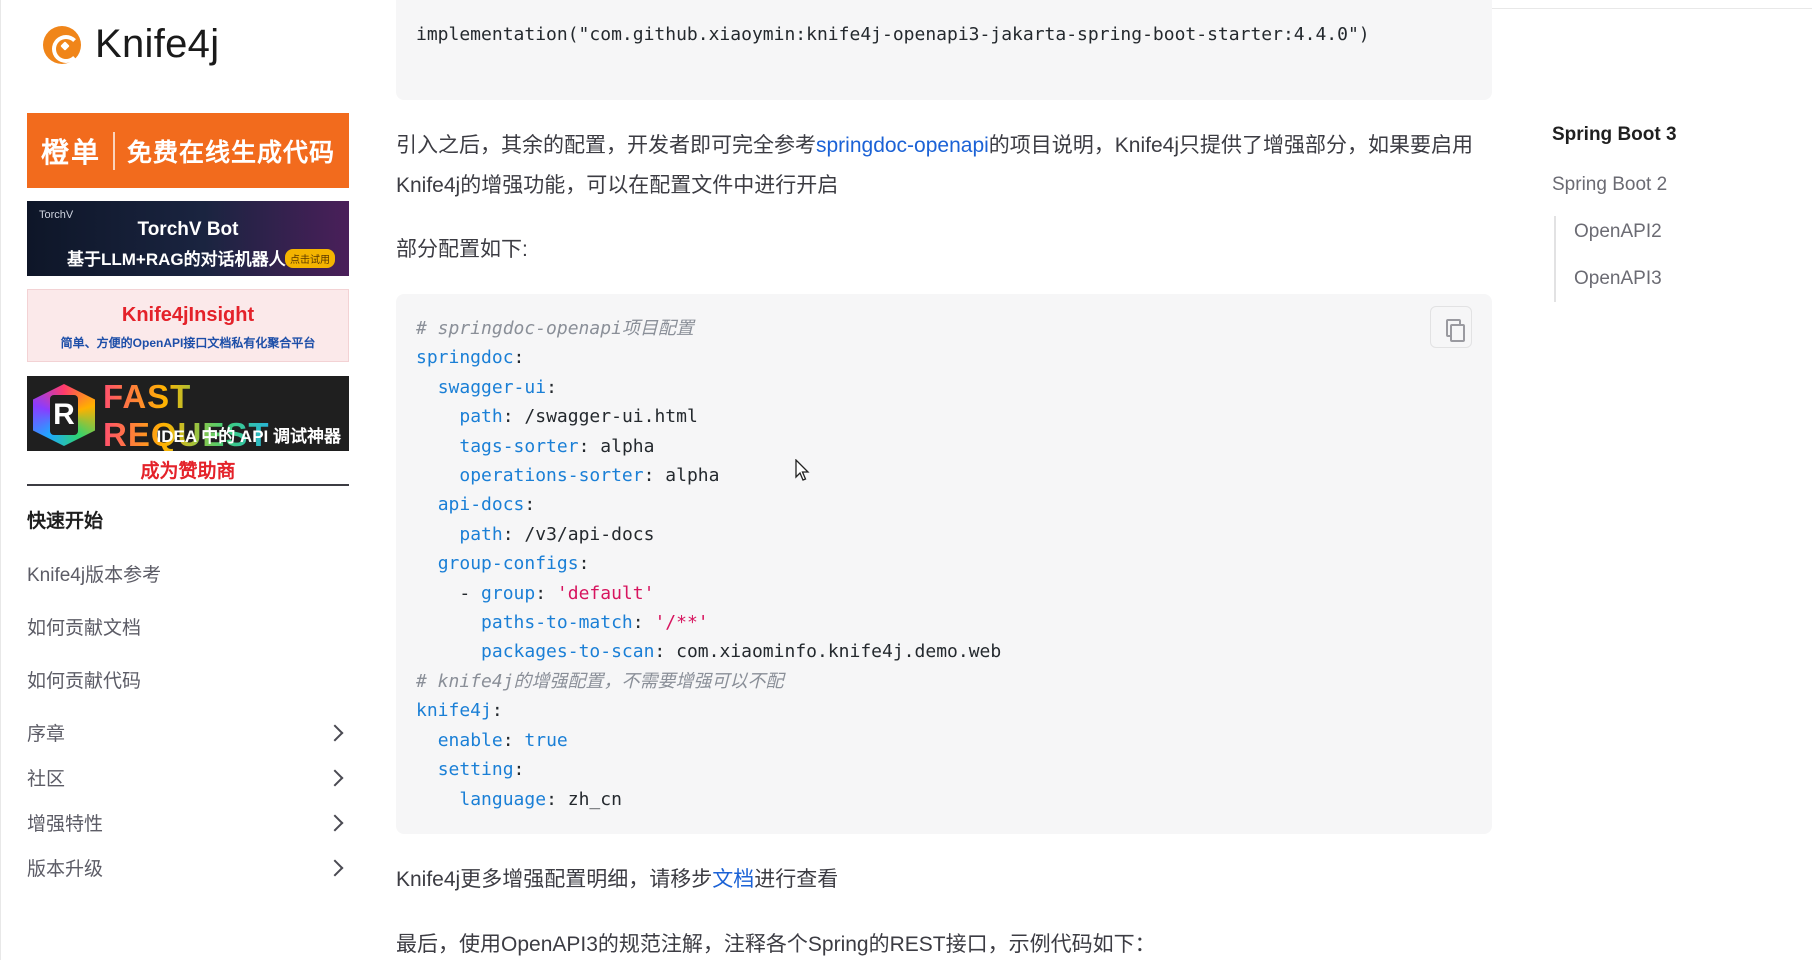 The height and width of the screenshot is (960, 1812). I want to click on code-key: language, so click(503, 799).